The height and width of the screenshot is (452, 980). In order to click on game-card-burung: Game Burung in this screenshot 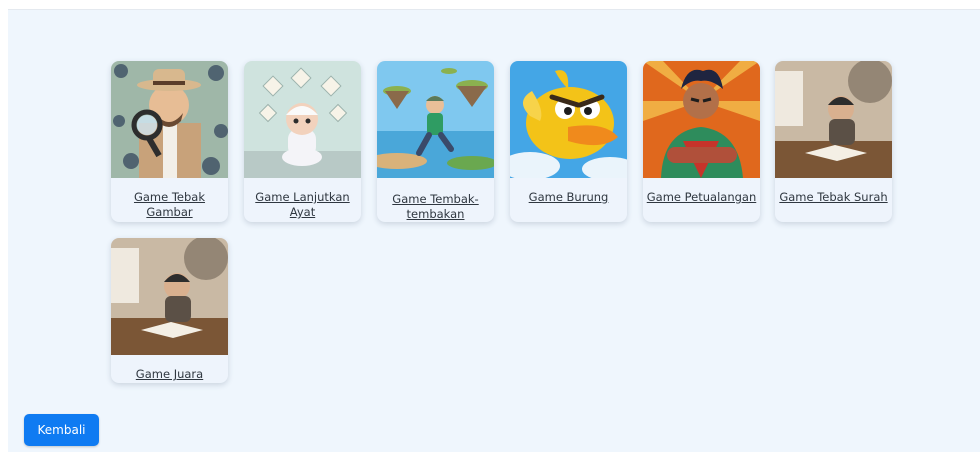, I will do `click(568, 141)`.